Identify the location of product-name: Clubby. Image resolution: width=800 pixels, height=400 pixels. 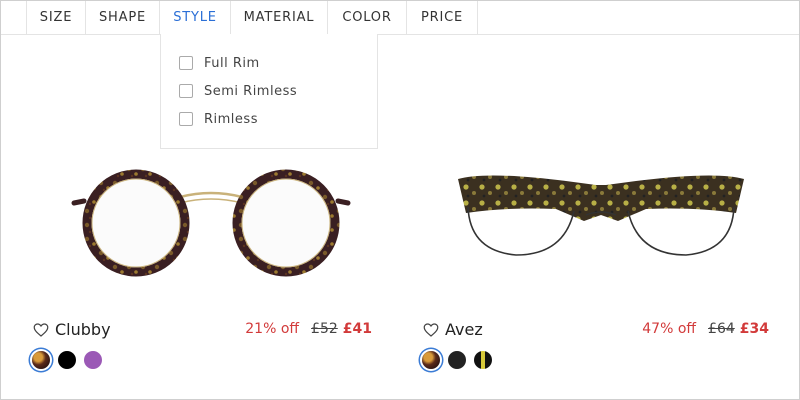
(83, 329).